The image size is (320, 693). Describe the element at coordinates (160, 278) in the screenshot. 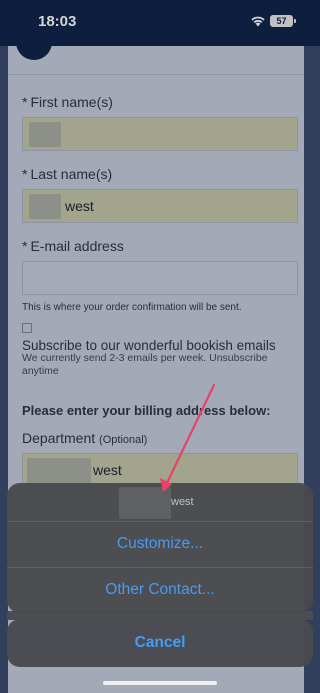

I see `email-field` at that location.